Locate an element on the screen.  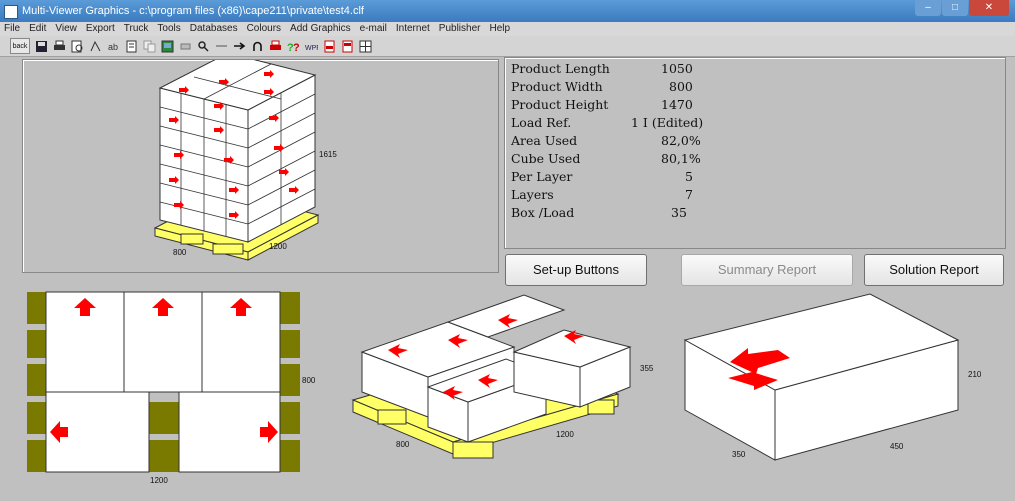
menu-help: Help is located at coordinates (500, 29).